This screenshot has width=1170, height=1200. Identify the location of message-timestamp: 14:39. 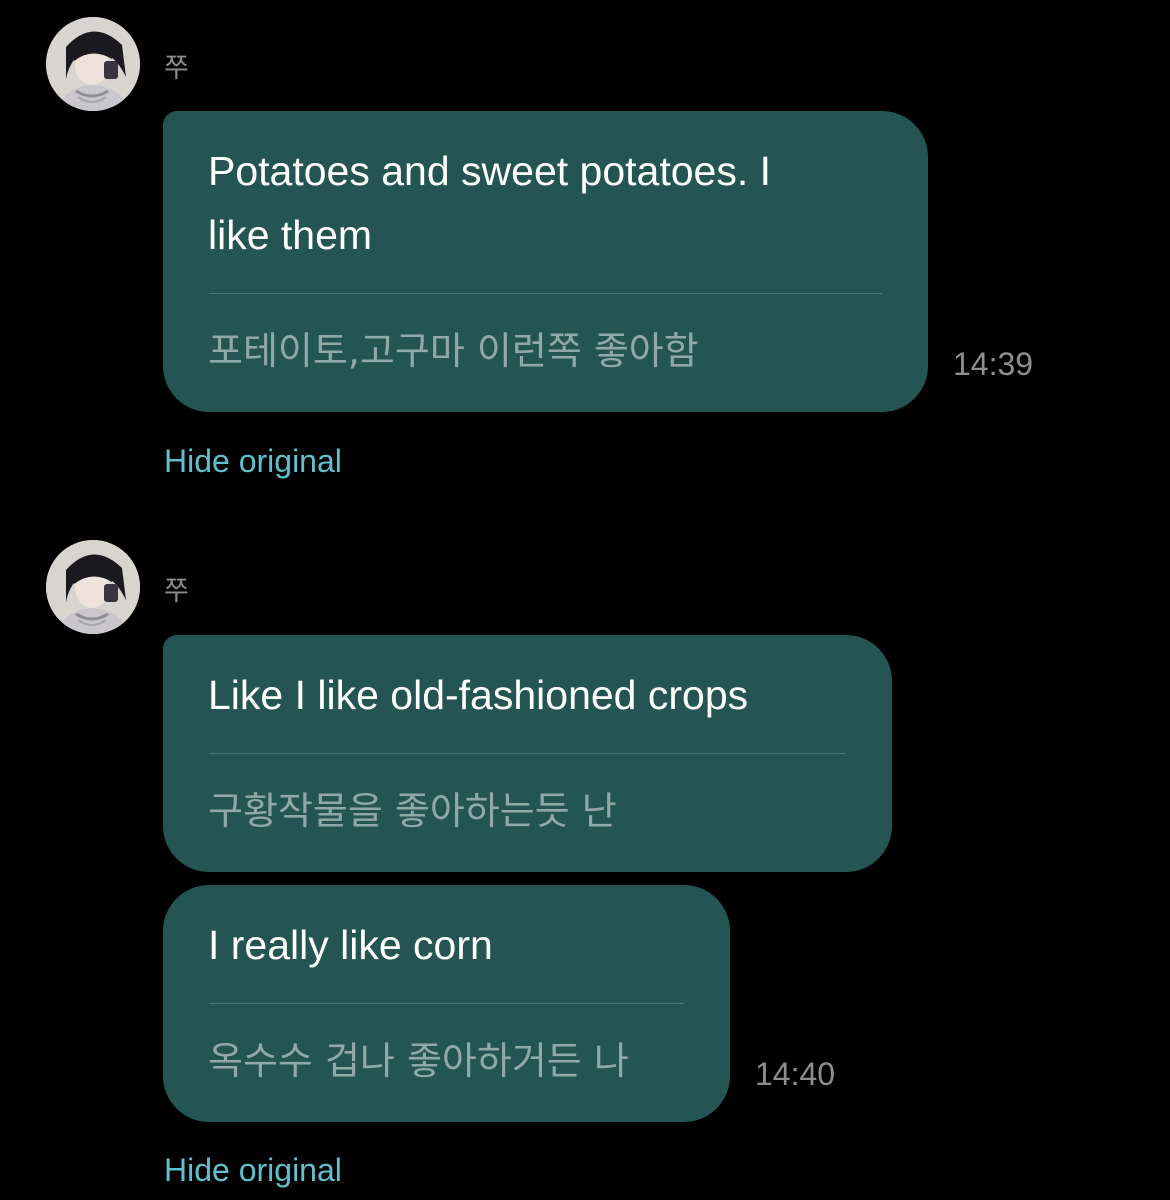
(993, 364).